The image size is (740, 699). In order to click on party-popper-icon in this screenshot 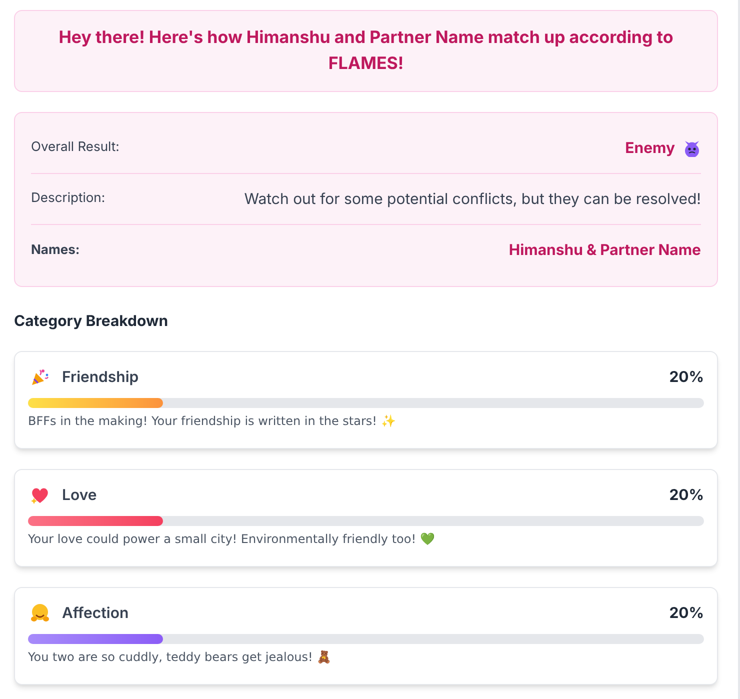, I will do `click(40, 376)`.